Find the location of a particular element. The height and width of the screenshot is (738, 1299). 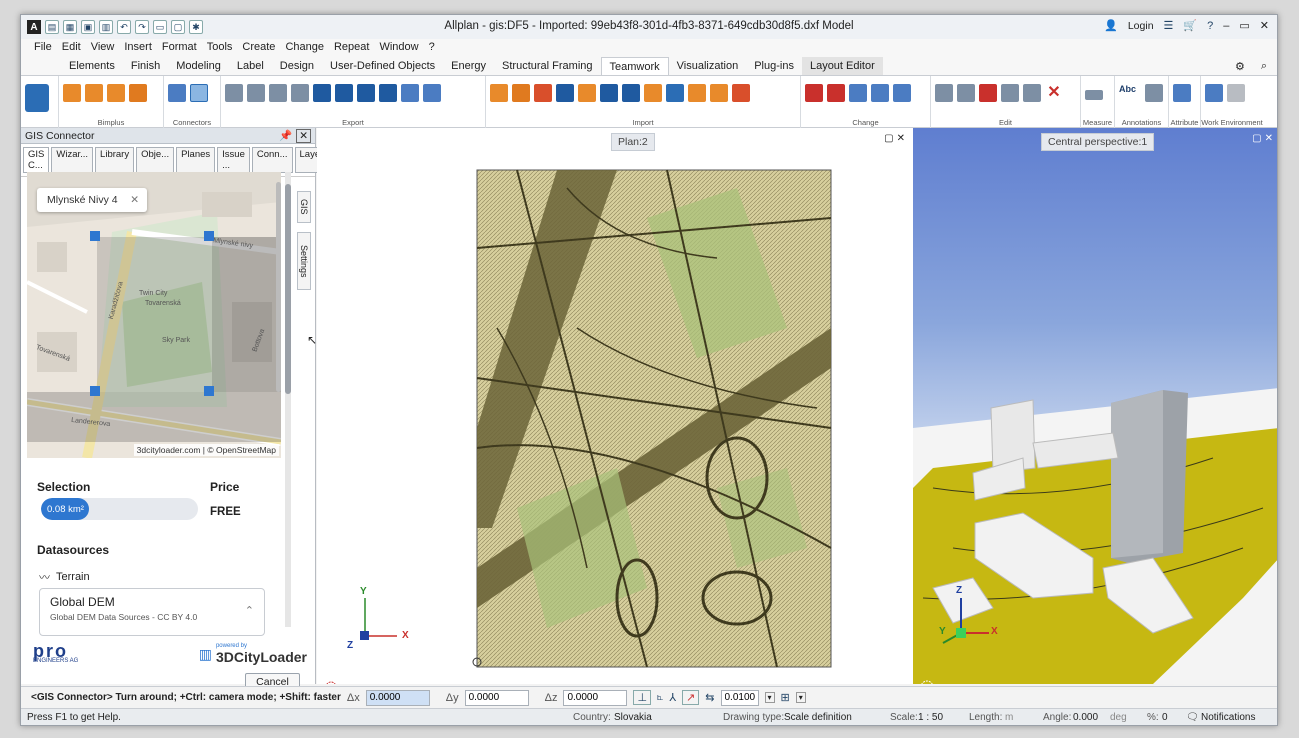

length-unit: m is located at coordinates (1009, 717).